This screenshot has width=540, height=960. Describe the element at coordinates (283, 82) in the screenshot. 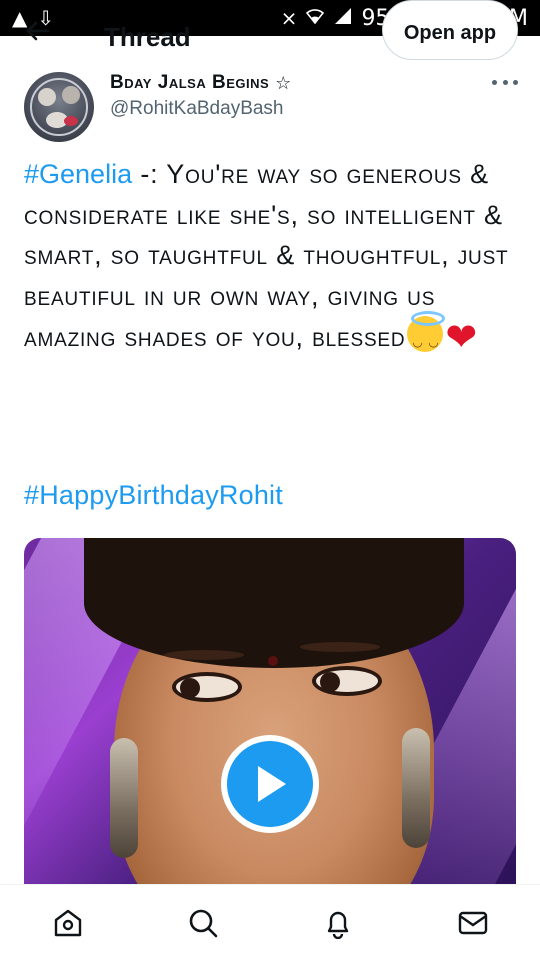

I see `star-icon: ☆` at that location.